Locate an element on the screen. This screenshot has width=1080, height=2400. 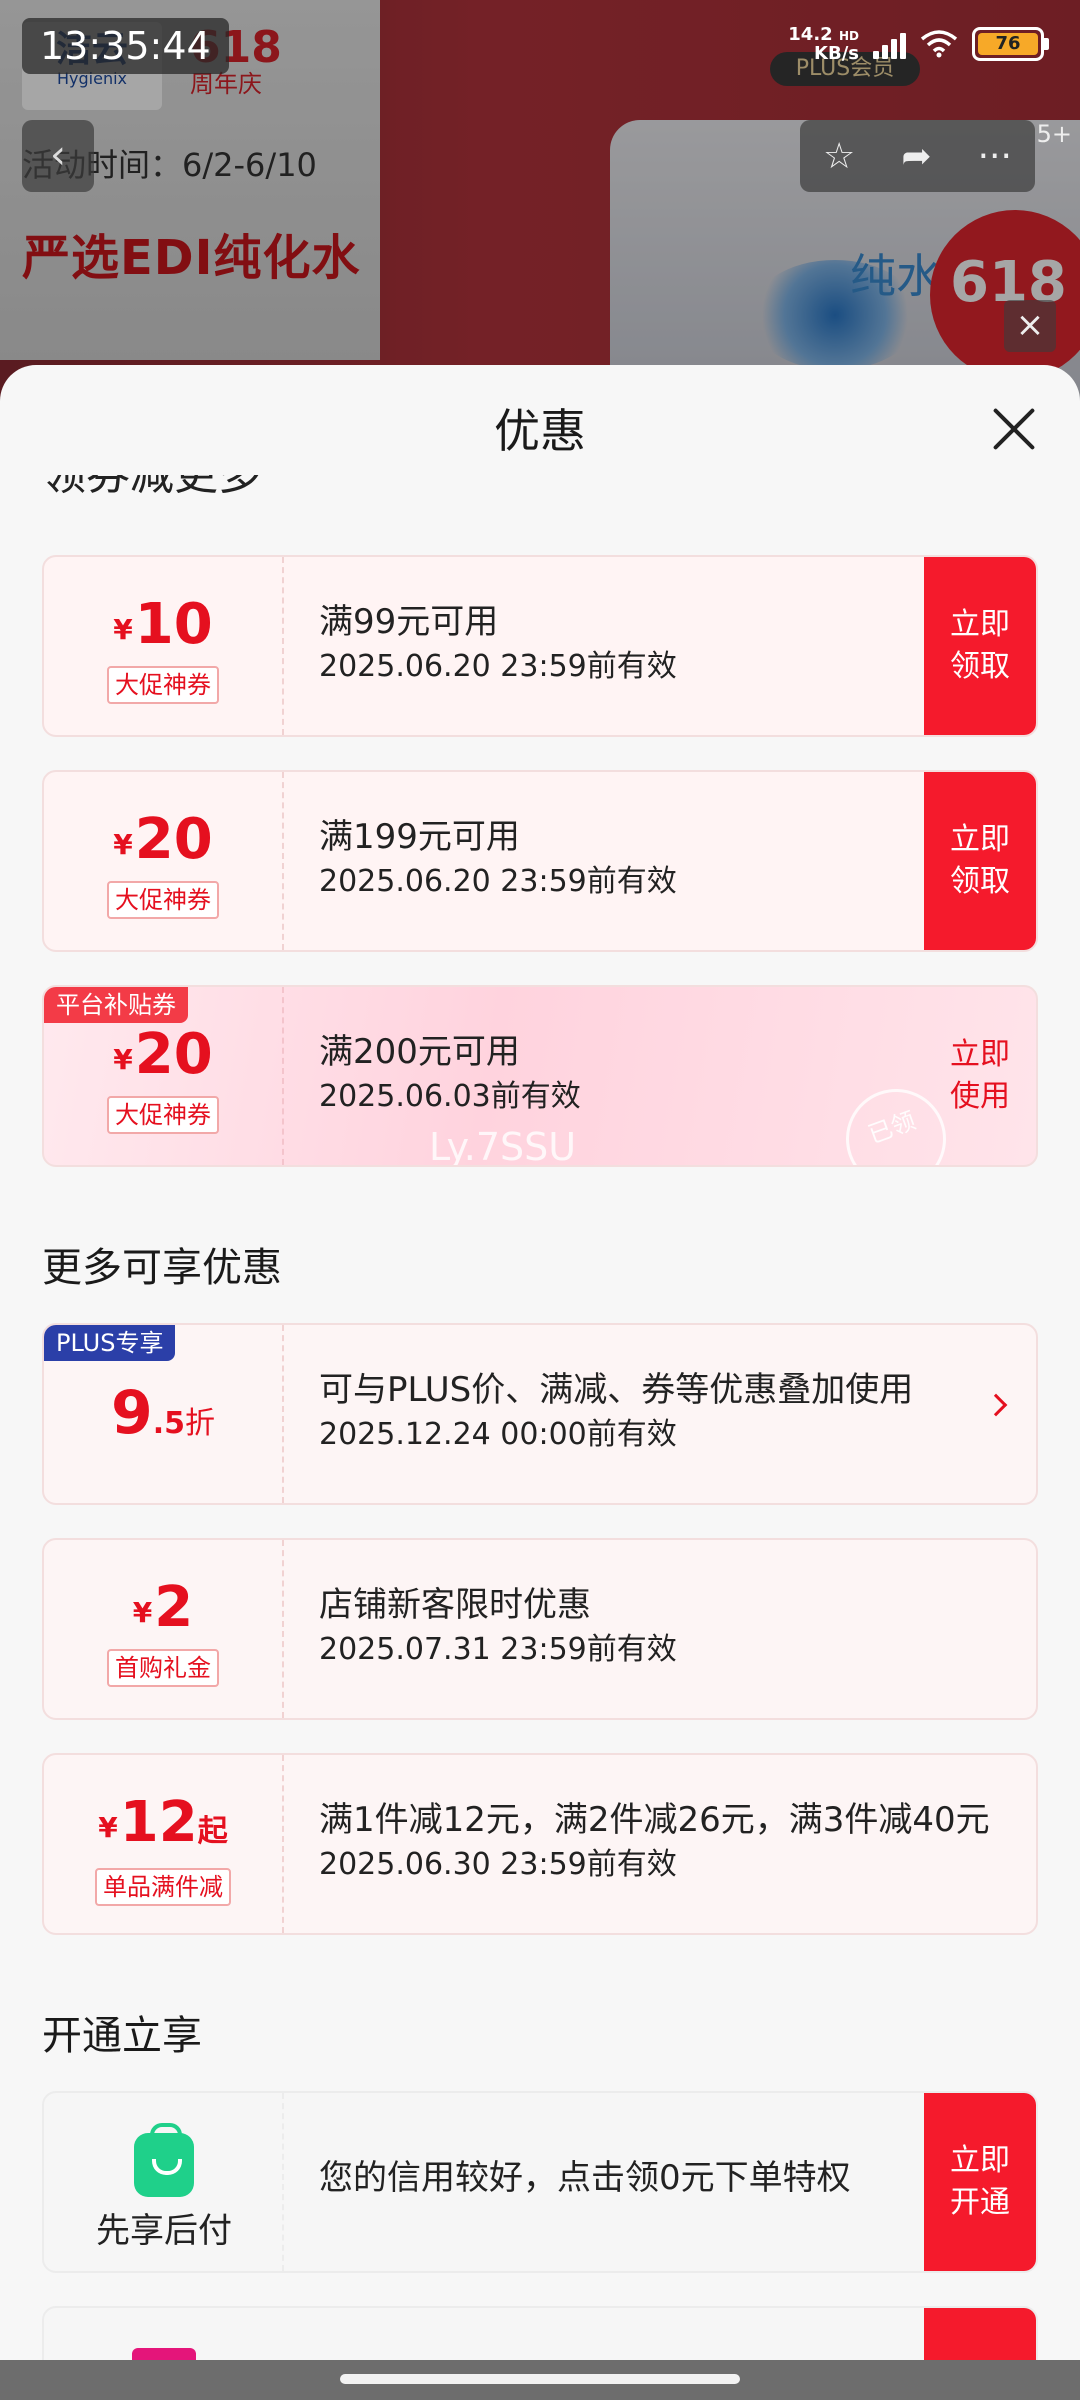
section-heading-coupons: 领券减更多 is located at coordinates (152, 489).